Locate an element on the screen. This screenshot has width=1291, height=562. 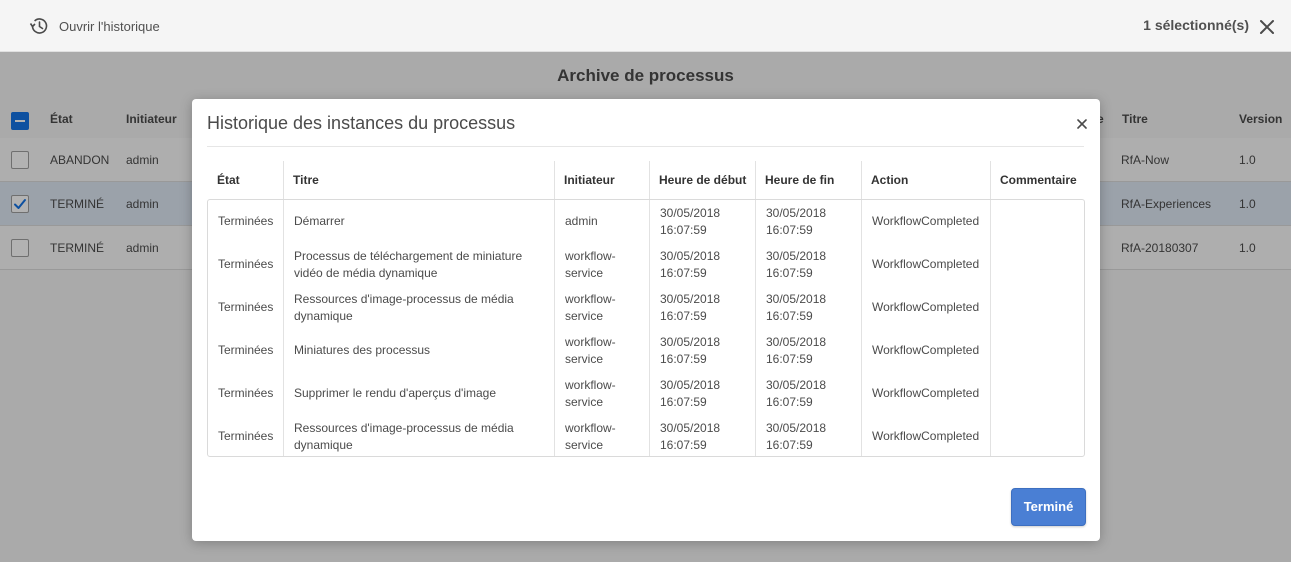
close-selection-button is located at coordinates (1267, 27).